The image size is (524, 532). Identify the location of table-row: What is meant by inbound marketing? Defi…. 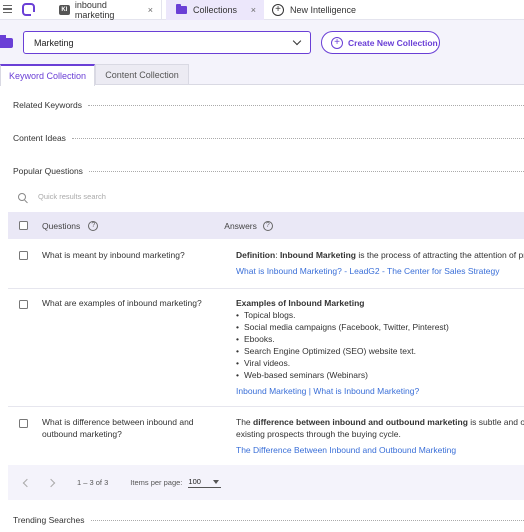
(266, 264).